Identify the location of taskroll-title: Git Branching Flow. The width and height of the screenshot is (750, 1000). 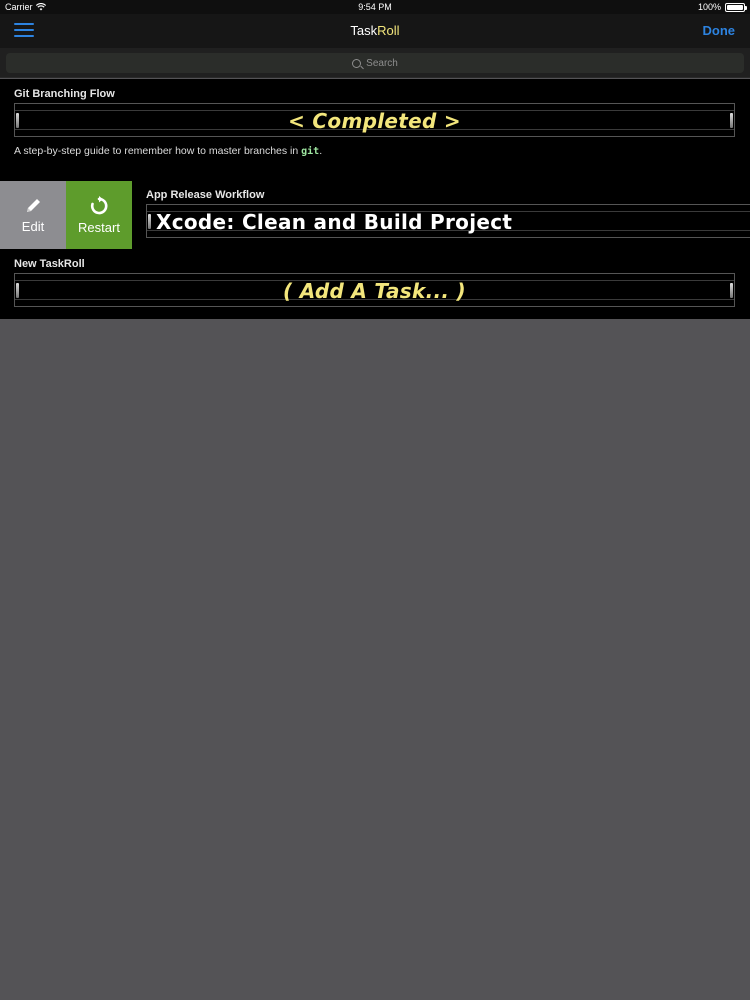
(64, 94).